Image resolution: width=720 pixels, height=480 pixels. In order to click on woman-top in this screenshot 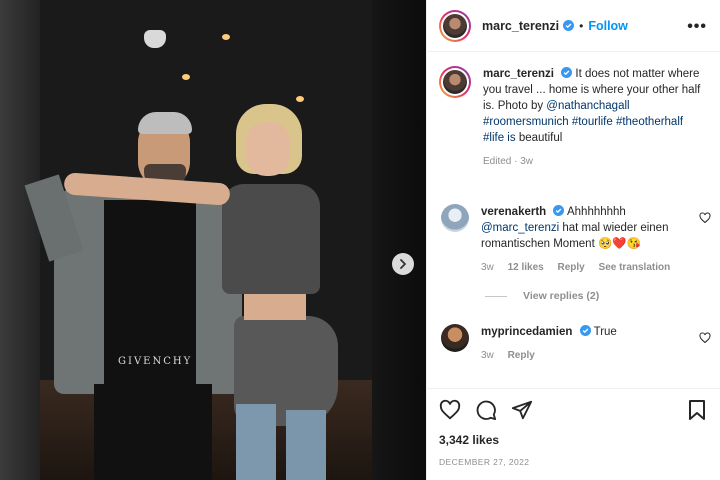, I will do `click(271, 239)`.